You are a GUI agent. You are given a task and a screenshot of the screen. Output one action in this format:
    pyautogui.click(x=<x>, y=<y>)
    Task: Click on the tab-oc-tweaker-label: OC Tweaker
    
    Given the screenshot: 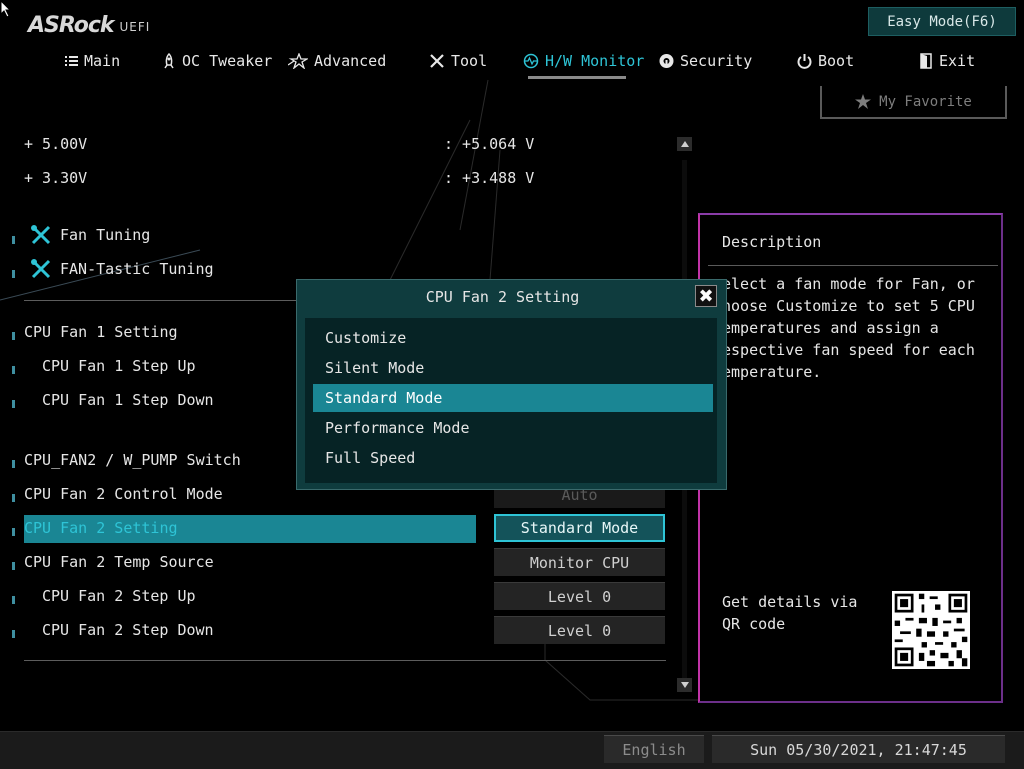 What is the action you would take?
    pyautogui.click(x=227, y=61)
    